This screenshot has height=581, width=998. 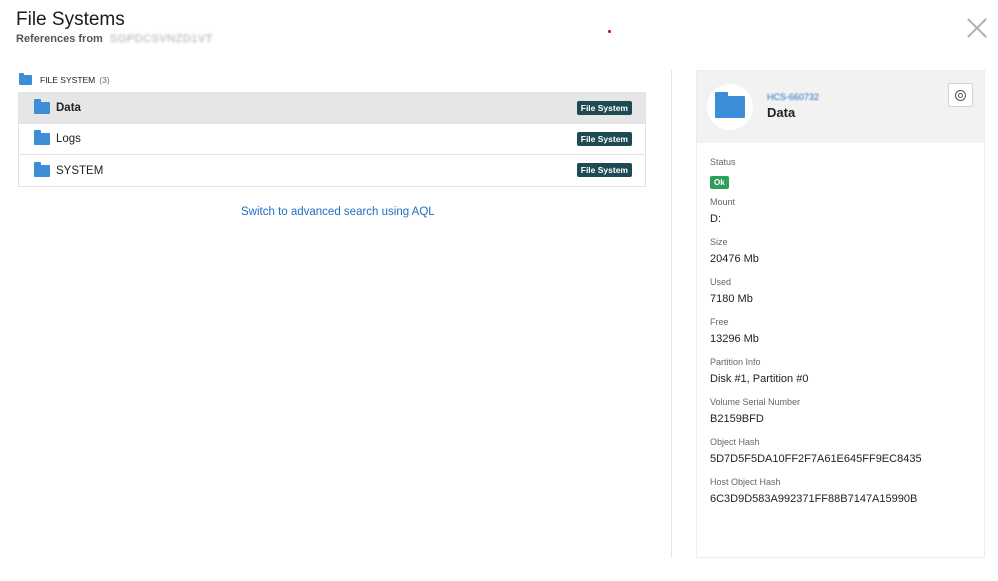 I want to click on settings-icon, so click(x=960, y=95).